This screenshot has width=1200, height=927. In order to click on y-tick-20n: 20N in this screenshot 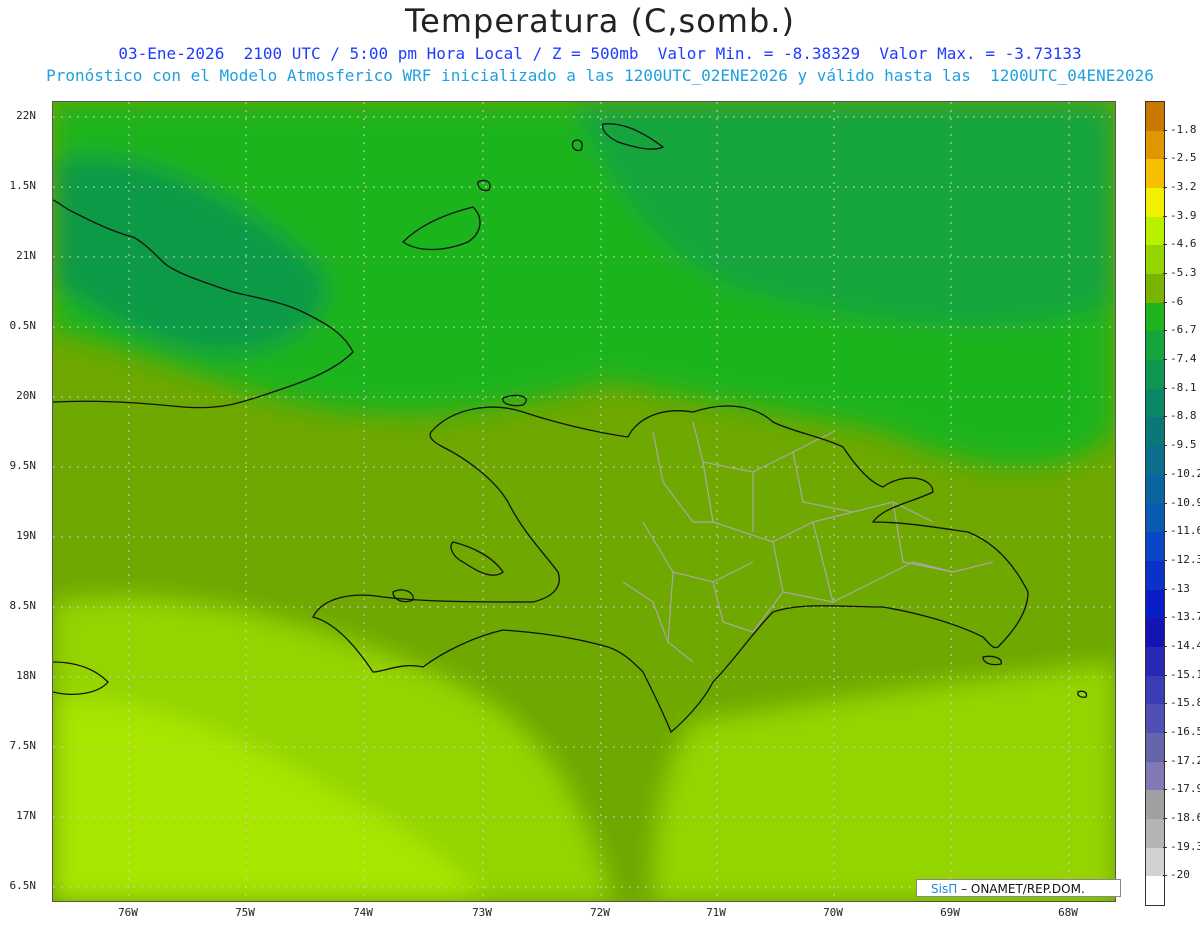, I will do `click(26, 395)`.